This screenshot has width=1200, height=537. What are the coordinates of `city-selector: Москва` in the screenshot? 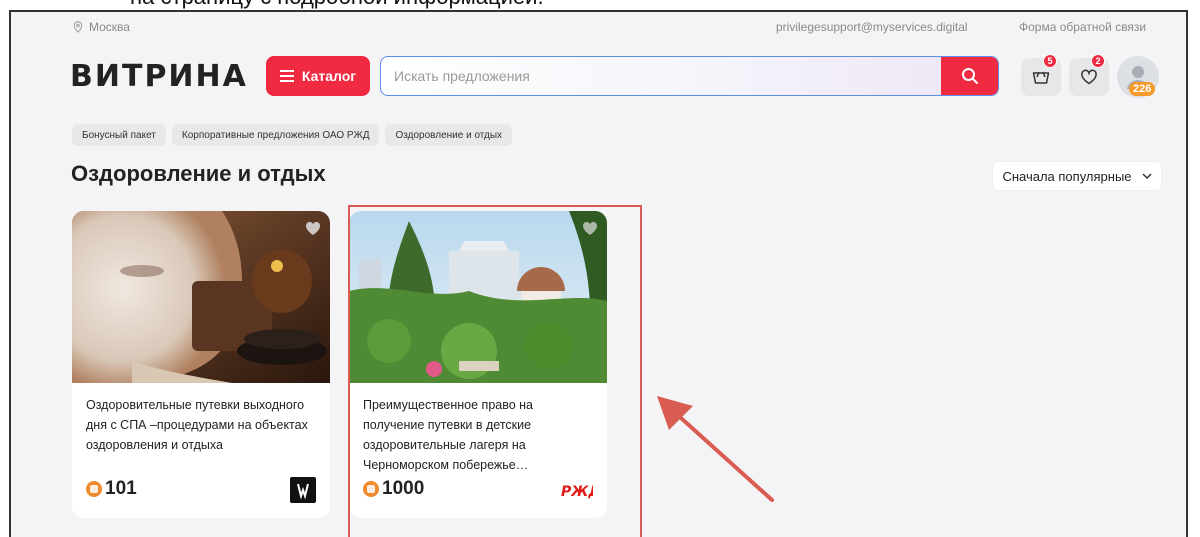 It's located at (101, 27).